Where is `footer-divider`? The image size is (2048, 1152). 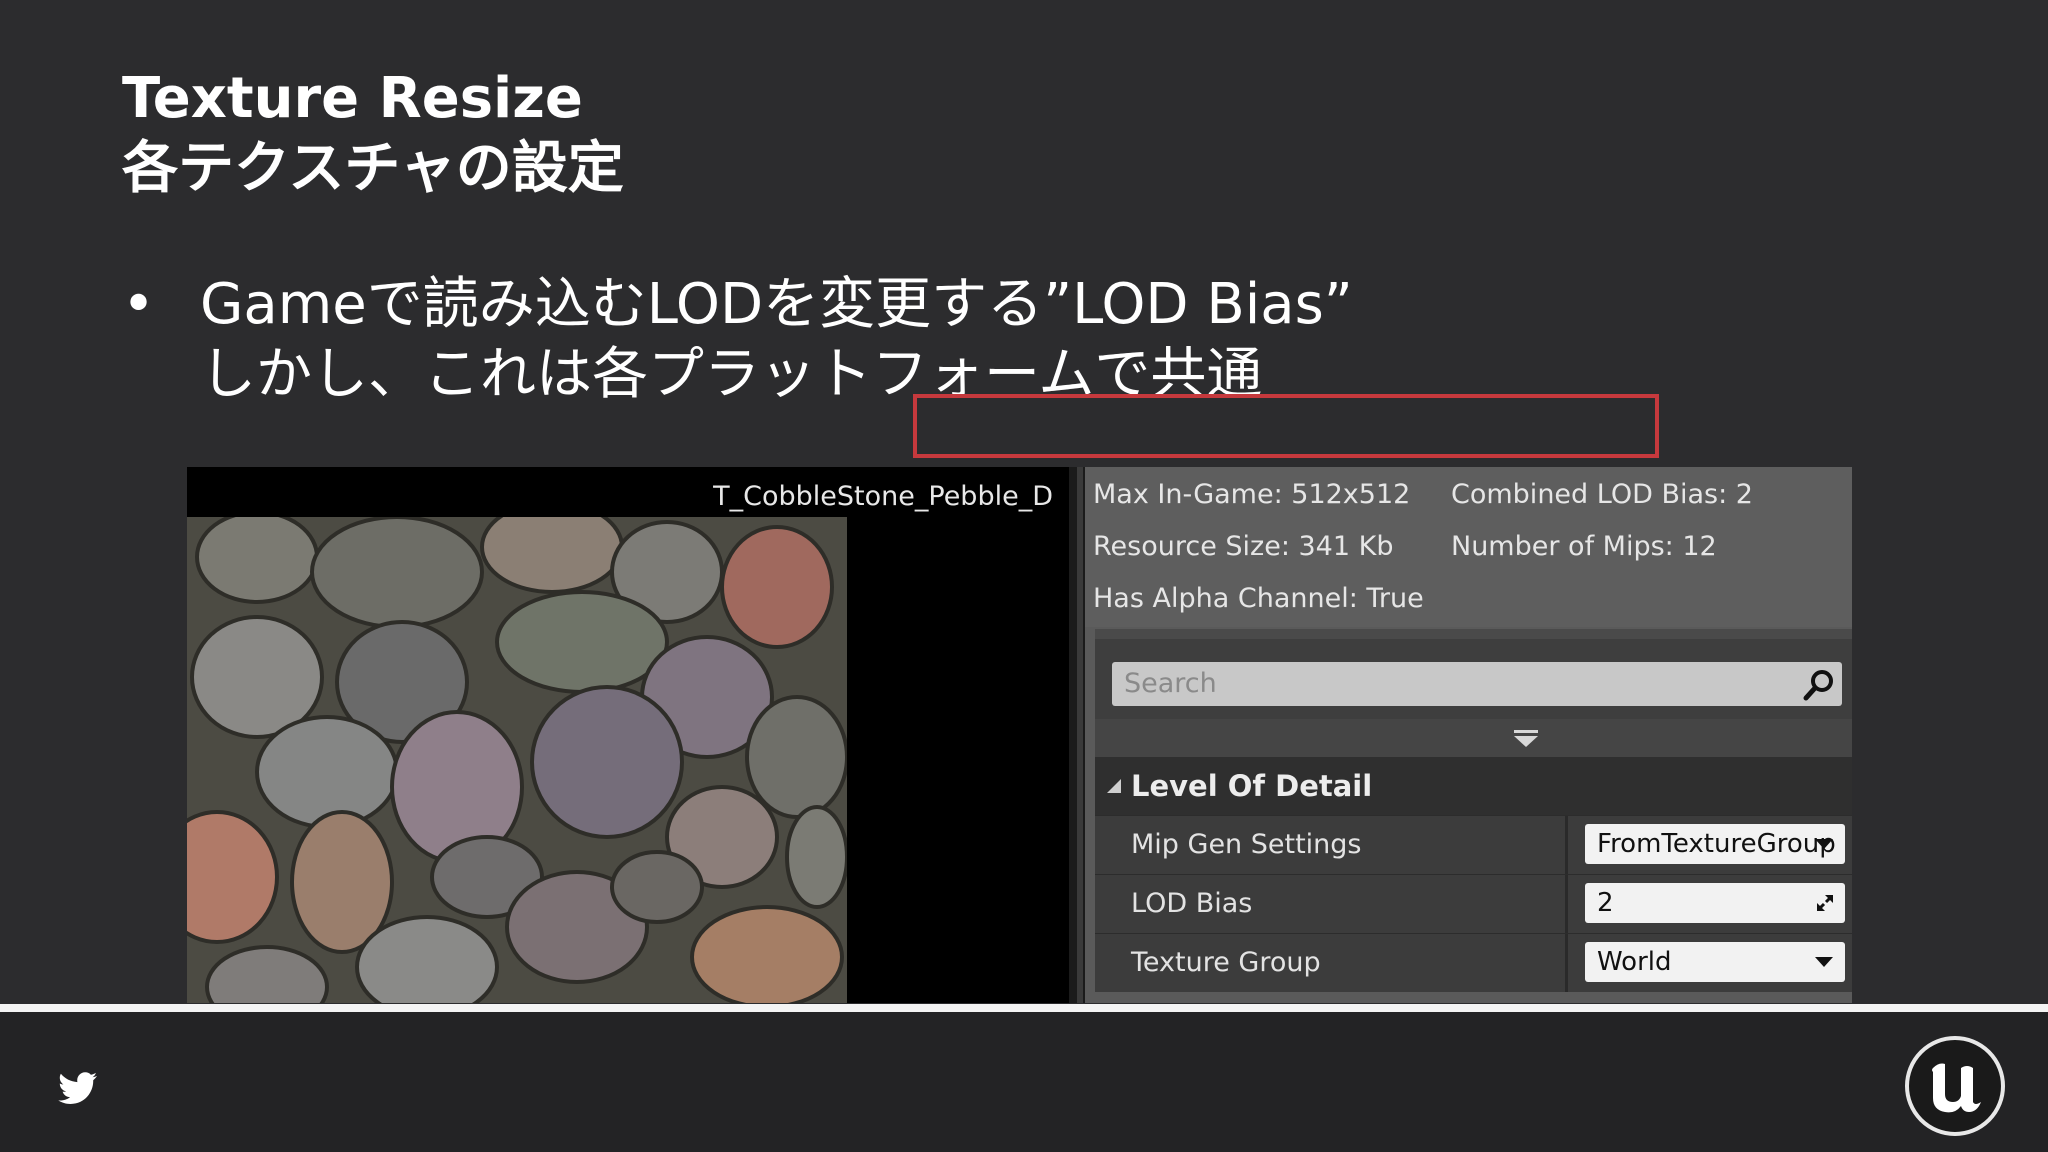
footer-divider is located at coordinates (1024, 1008).